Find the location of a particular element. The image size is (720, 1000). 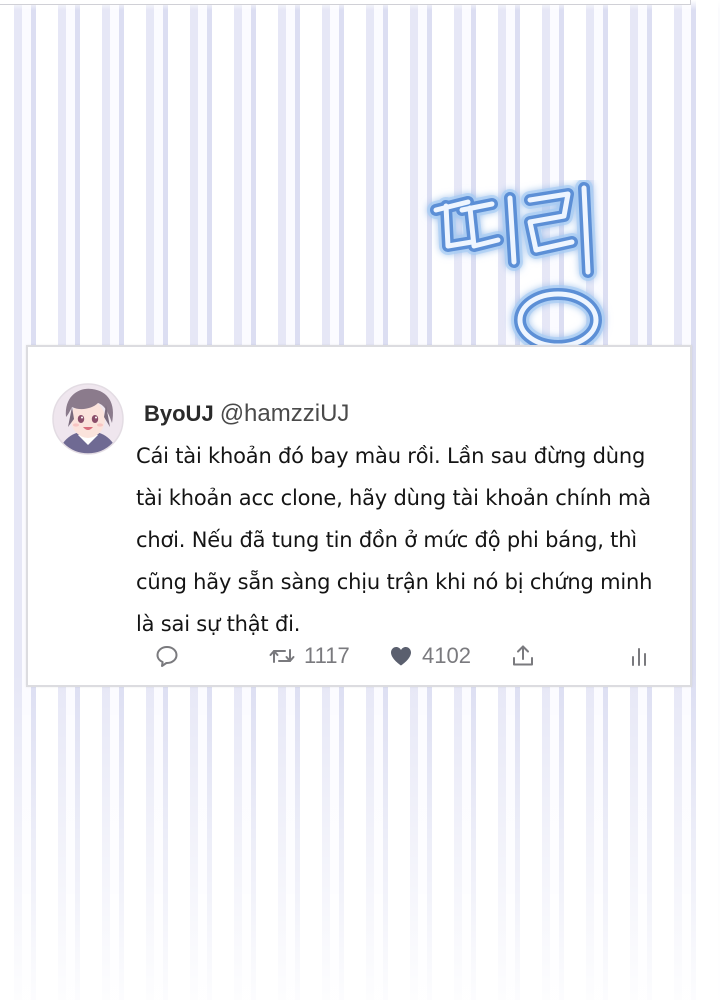

retweet-button: 1117 is located at coordinates (309, 656).